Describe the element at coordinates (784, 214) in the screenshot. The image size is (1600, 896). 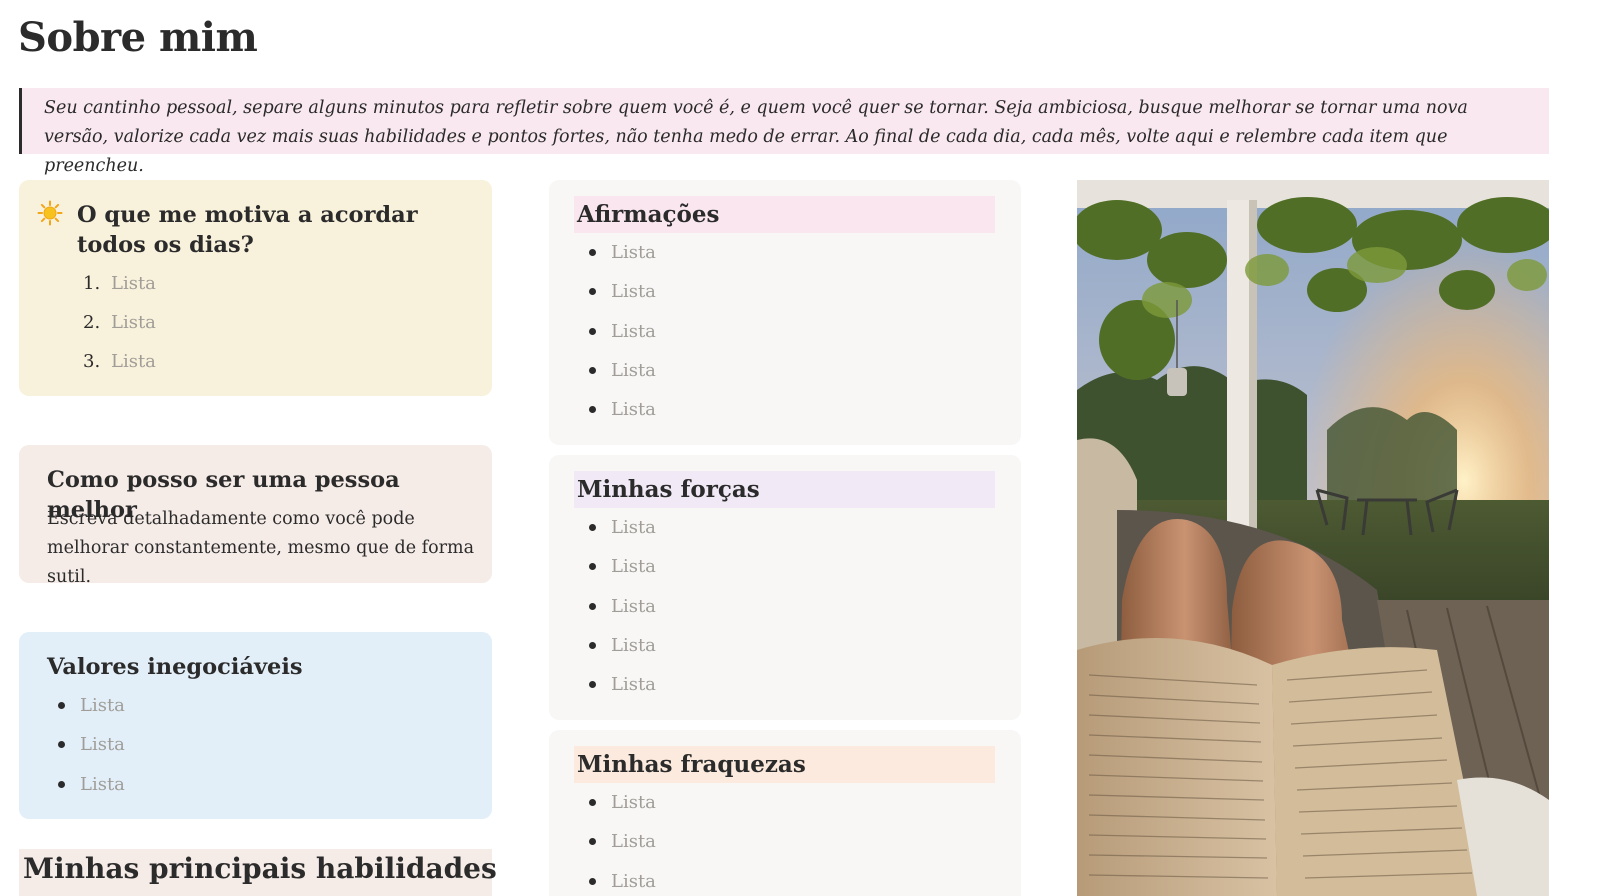
I see `affirmations-title: Afirmações` at that location.